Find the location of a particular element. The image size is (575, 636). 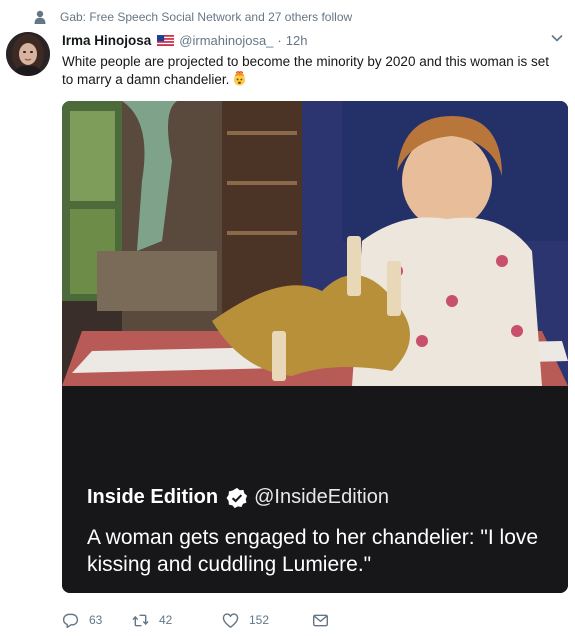

retweet-button: 42 is located at coordinates (177, 620).